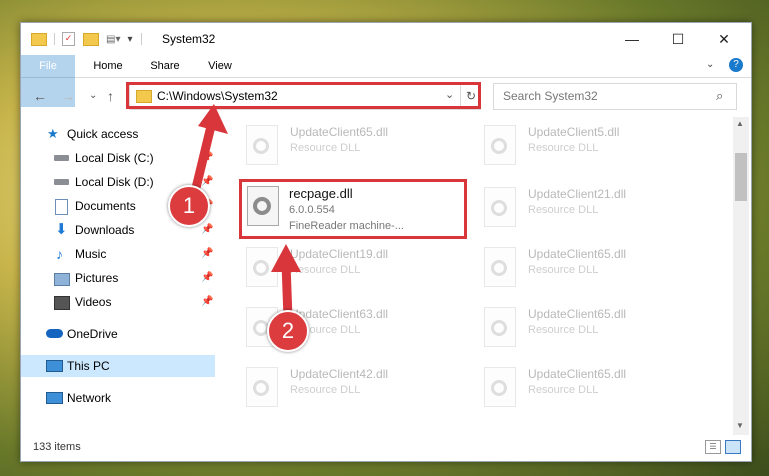 The width and height of the screenshot is (769, 476). What do you see at coordinates (286, 283) in the screenshot?
I see `arrow-to-file` at bounding box center [286, 283].